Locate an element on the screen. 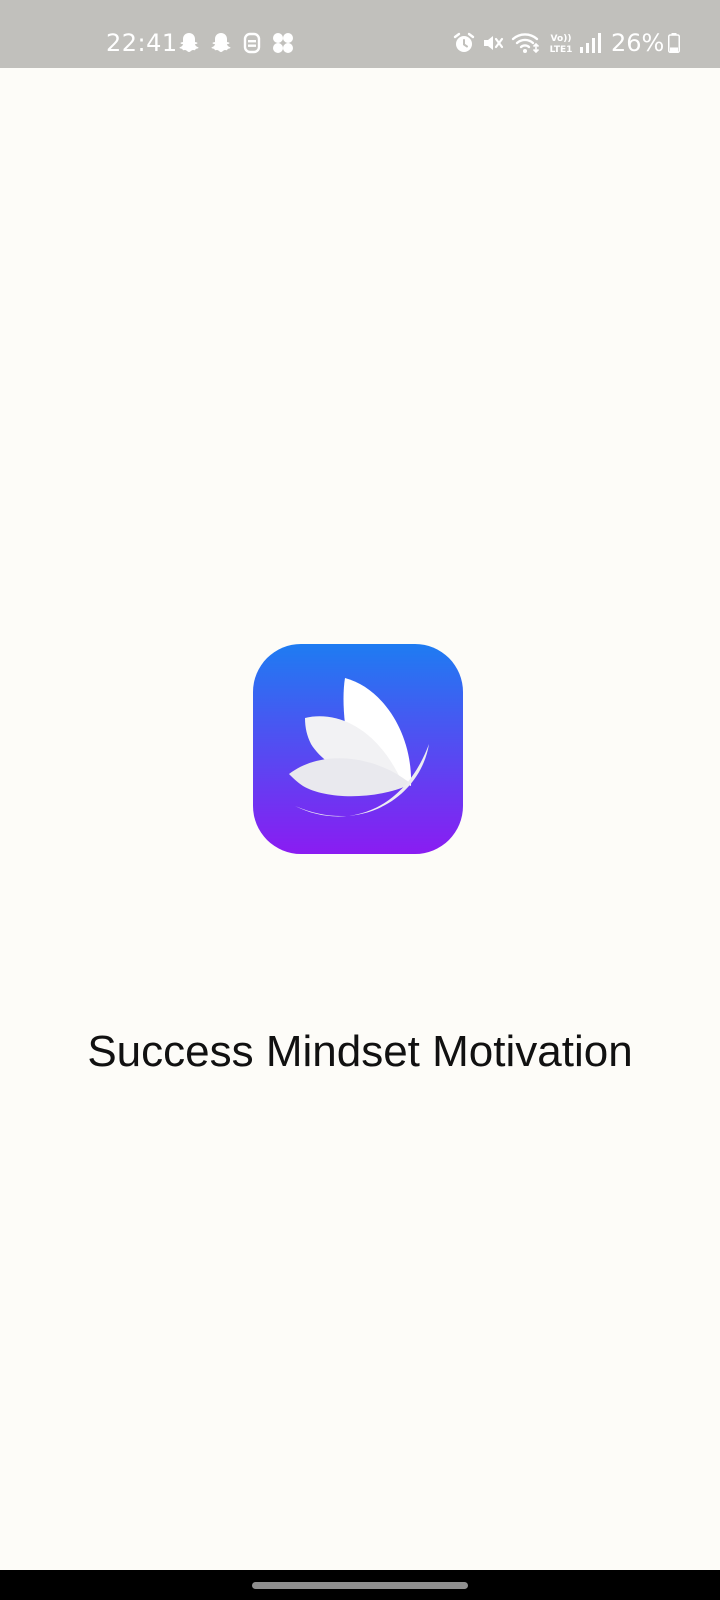 This screenshot has width=720, height=1600. navigation-bar is located at coordinates (360, 1585).